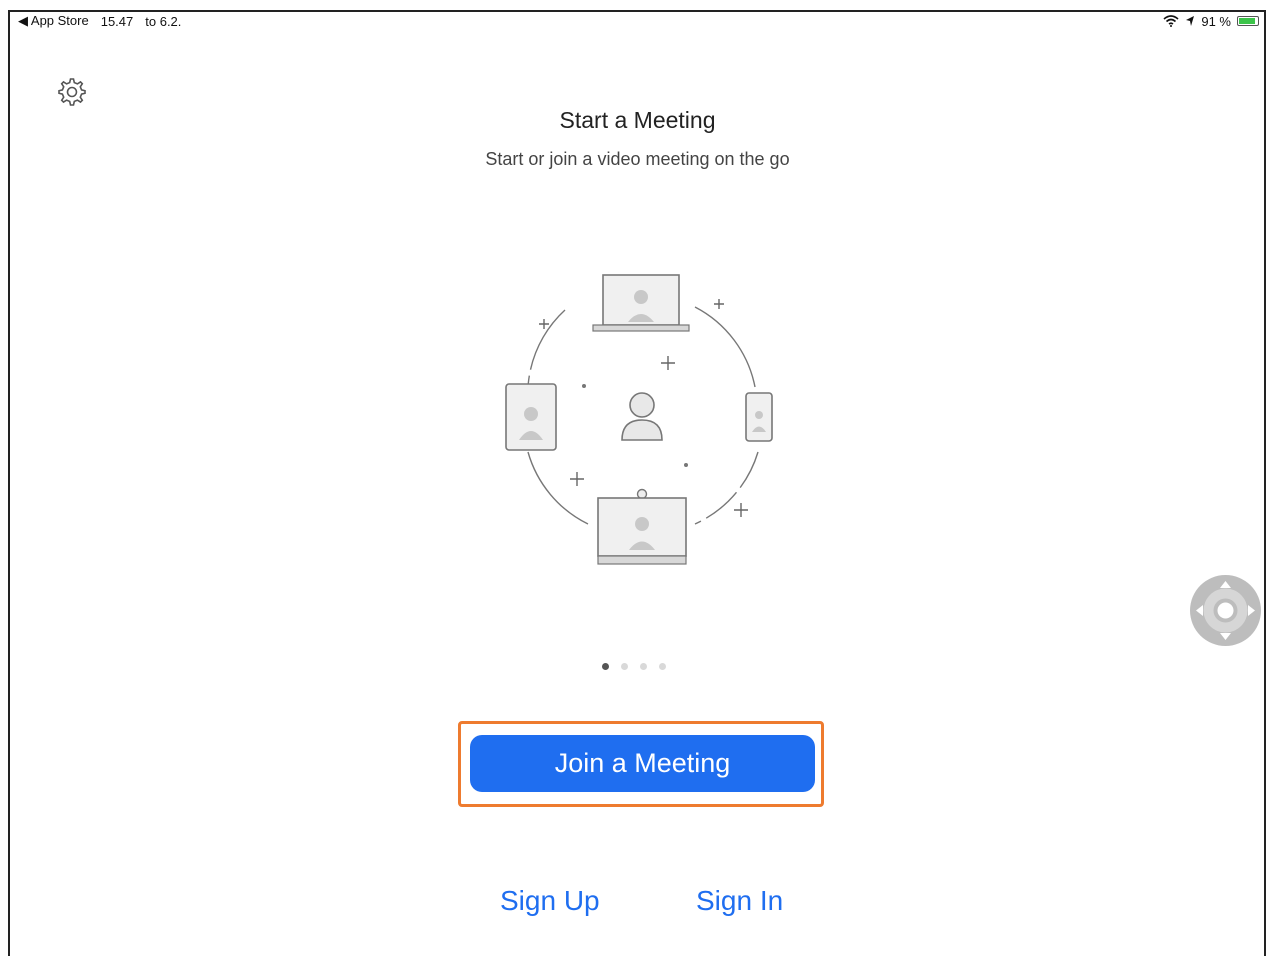 The height and width of the screenshot is (956, 1275). I want to click on status-left: ◀ App Store 15.47 to 6.2., so click(99, 21).